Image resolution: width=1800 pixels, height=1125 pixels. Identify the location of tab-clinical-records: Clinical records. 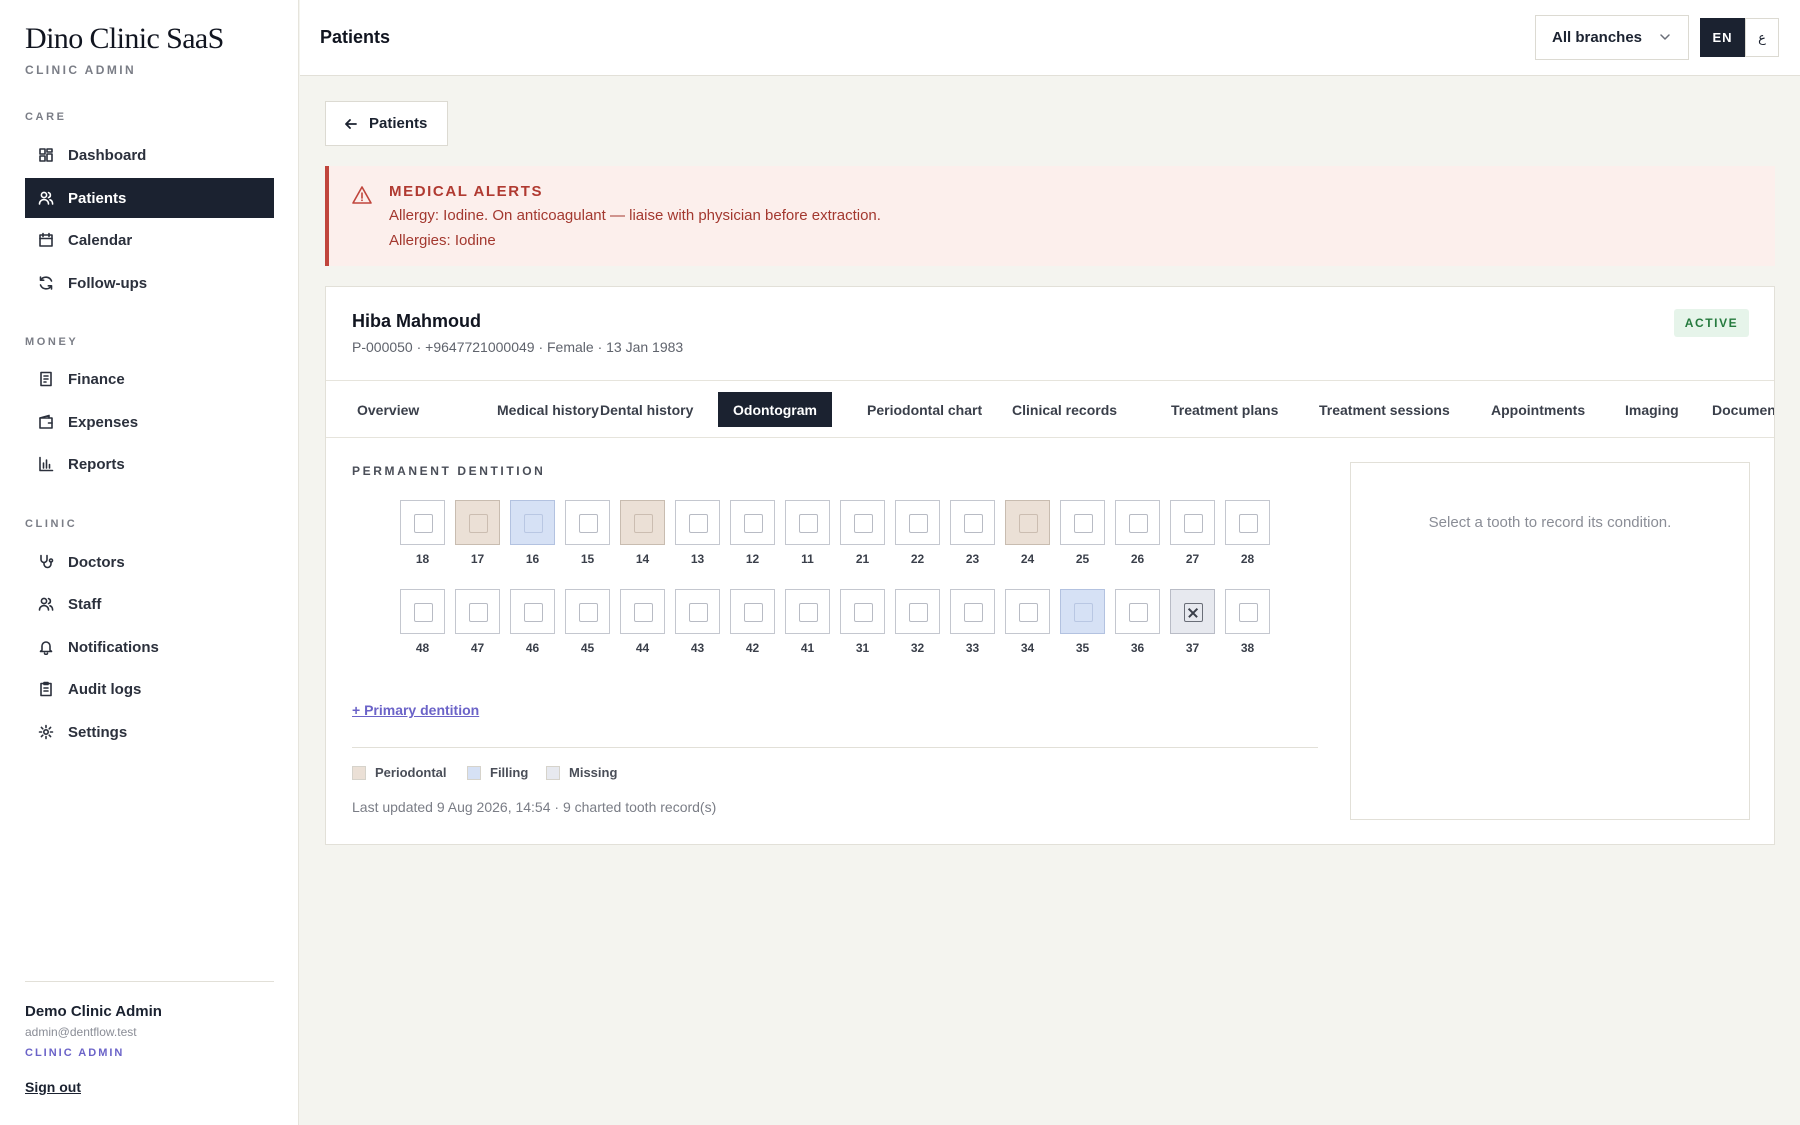
(1064, 409).